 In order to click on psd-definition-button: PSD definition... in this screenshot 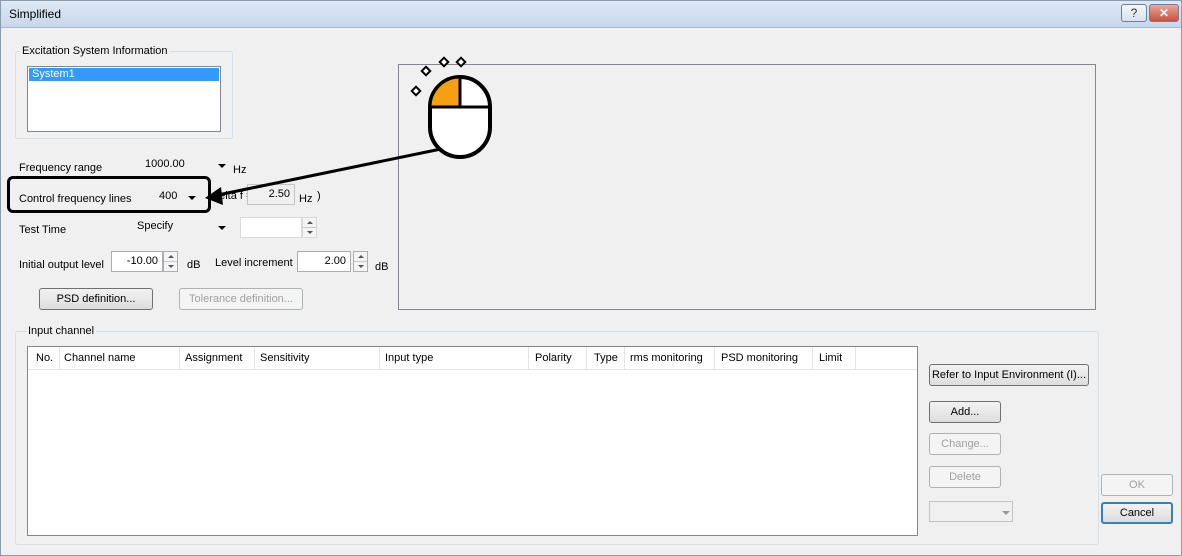, I will do `click(96, 299)`.